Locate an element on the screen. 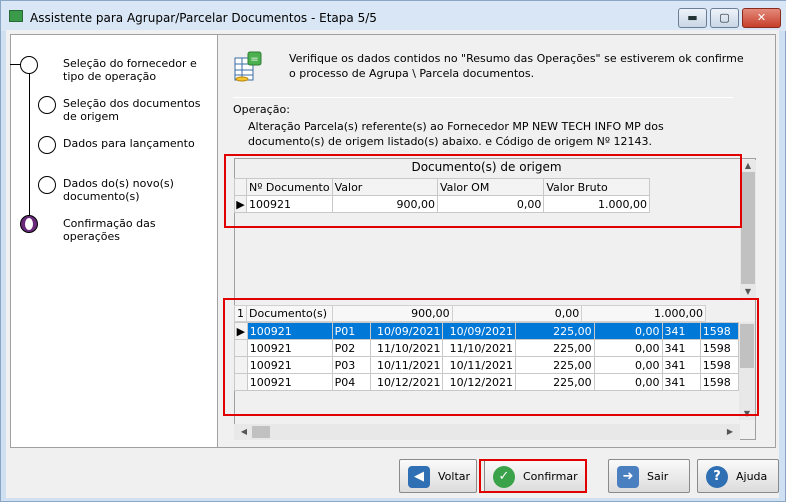  scroll-left-icon: ◀ is located at coordinates (244, 432).